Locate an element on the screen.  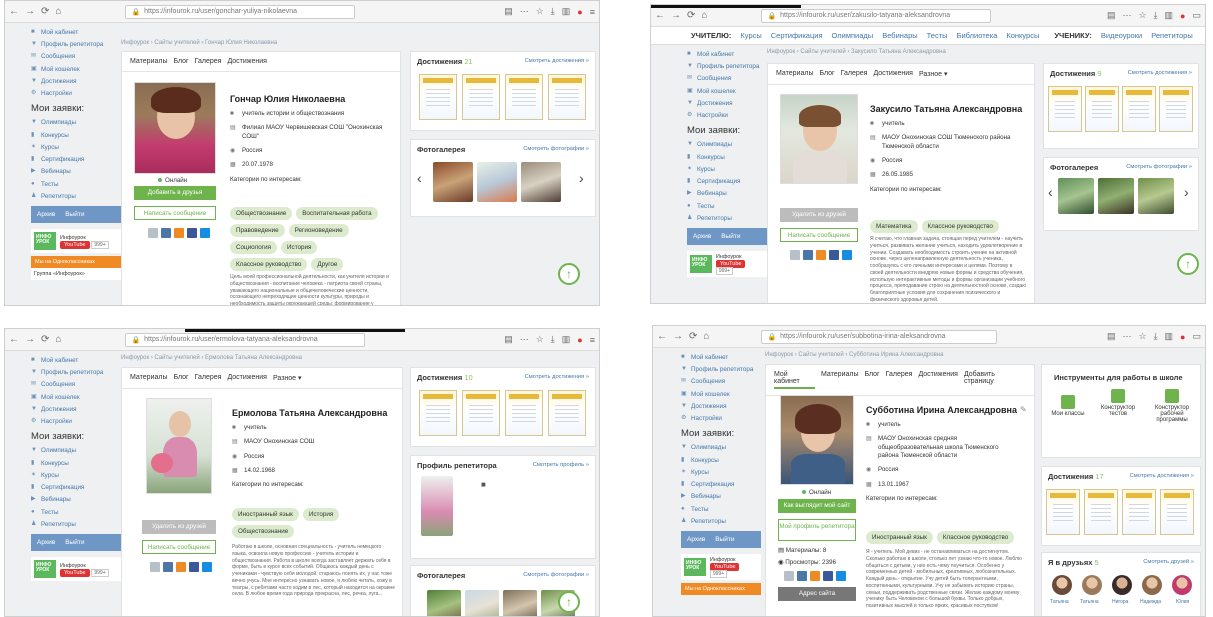
back-icon: ← is located at coordinates (14, 339).